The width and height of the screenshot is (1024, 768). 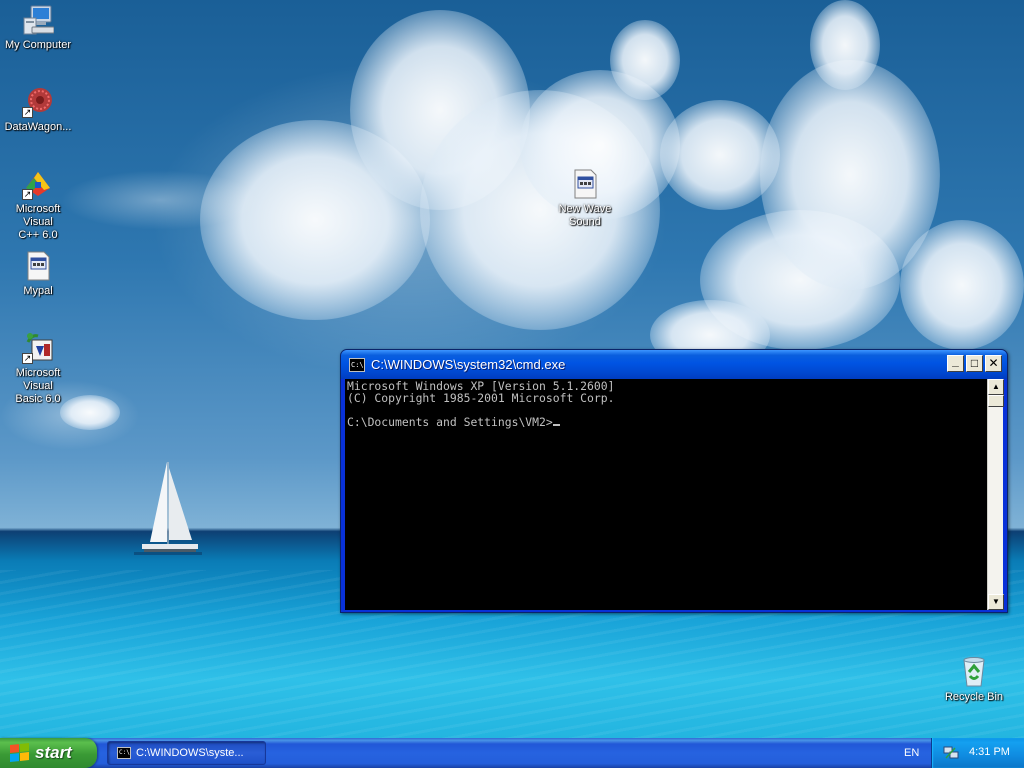 I want to click on datawagon-icon: ↗, so click(x=38, y=102).